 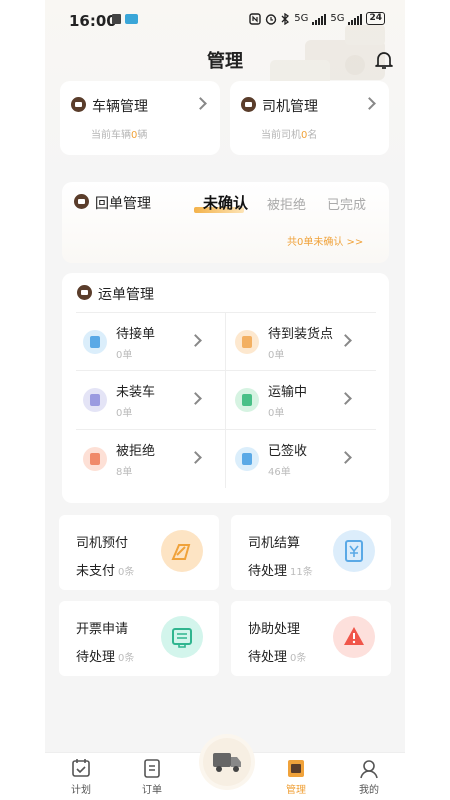 I want to click on receipt-card: 回单管理 未确认 被拒绝 已完成 共0单未确认 >>, so click(x=225, y=222).